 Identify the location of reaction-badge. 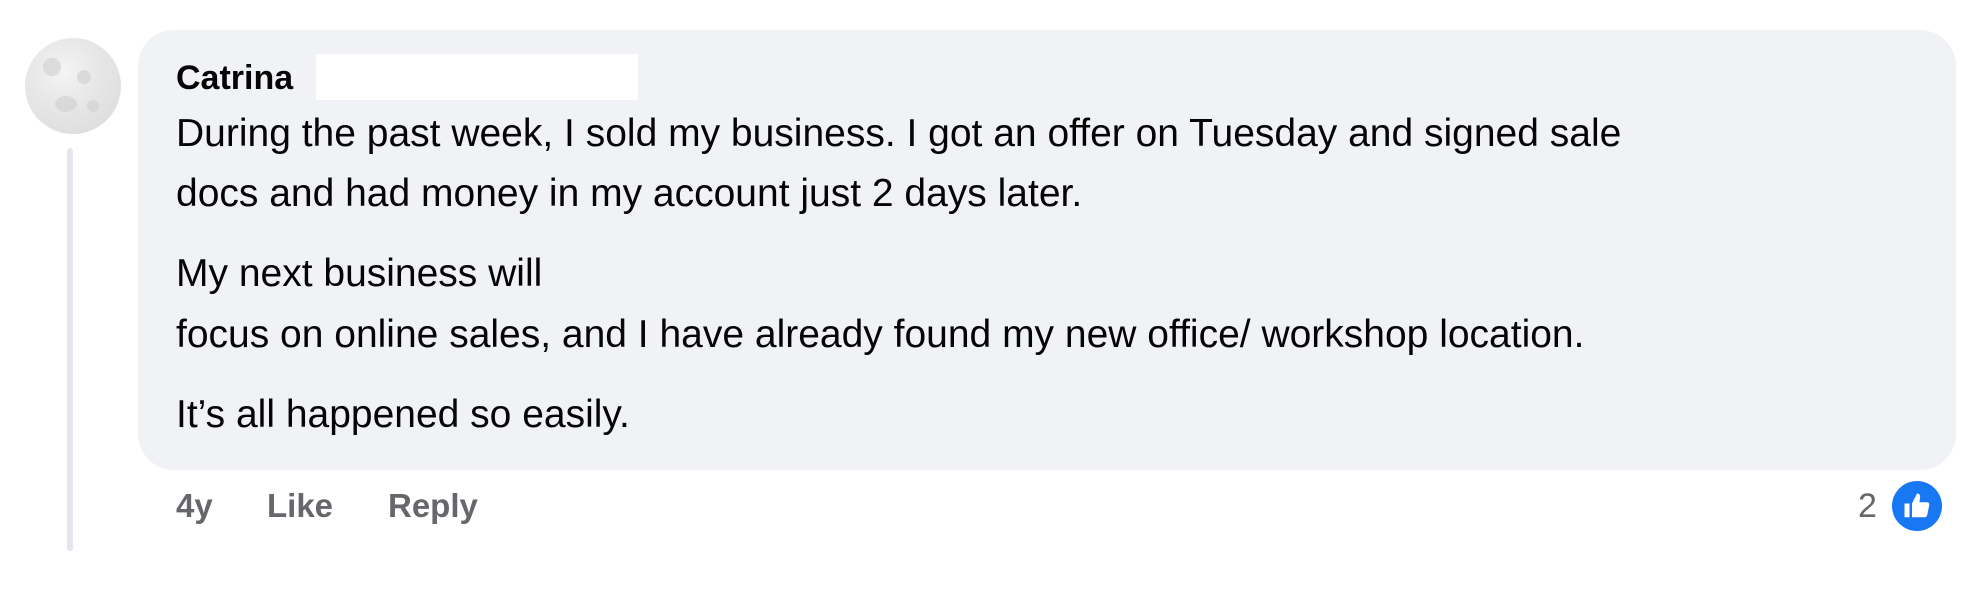
(1917, 506).